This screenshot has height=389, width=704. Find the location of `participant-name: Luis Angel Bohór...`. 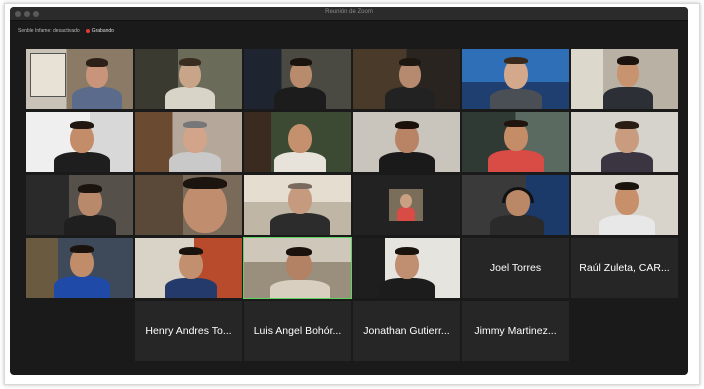

participant-name: Luis Angel Bohór... is located at coordinates (297, 331).